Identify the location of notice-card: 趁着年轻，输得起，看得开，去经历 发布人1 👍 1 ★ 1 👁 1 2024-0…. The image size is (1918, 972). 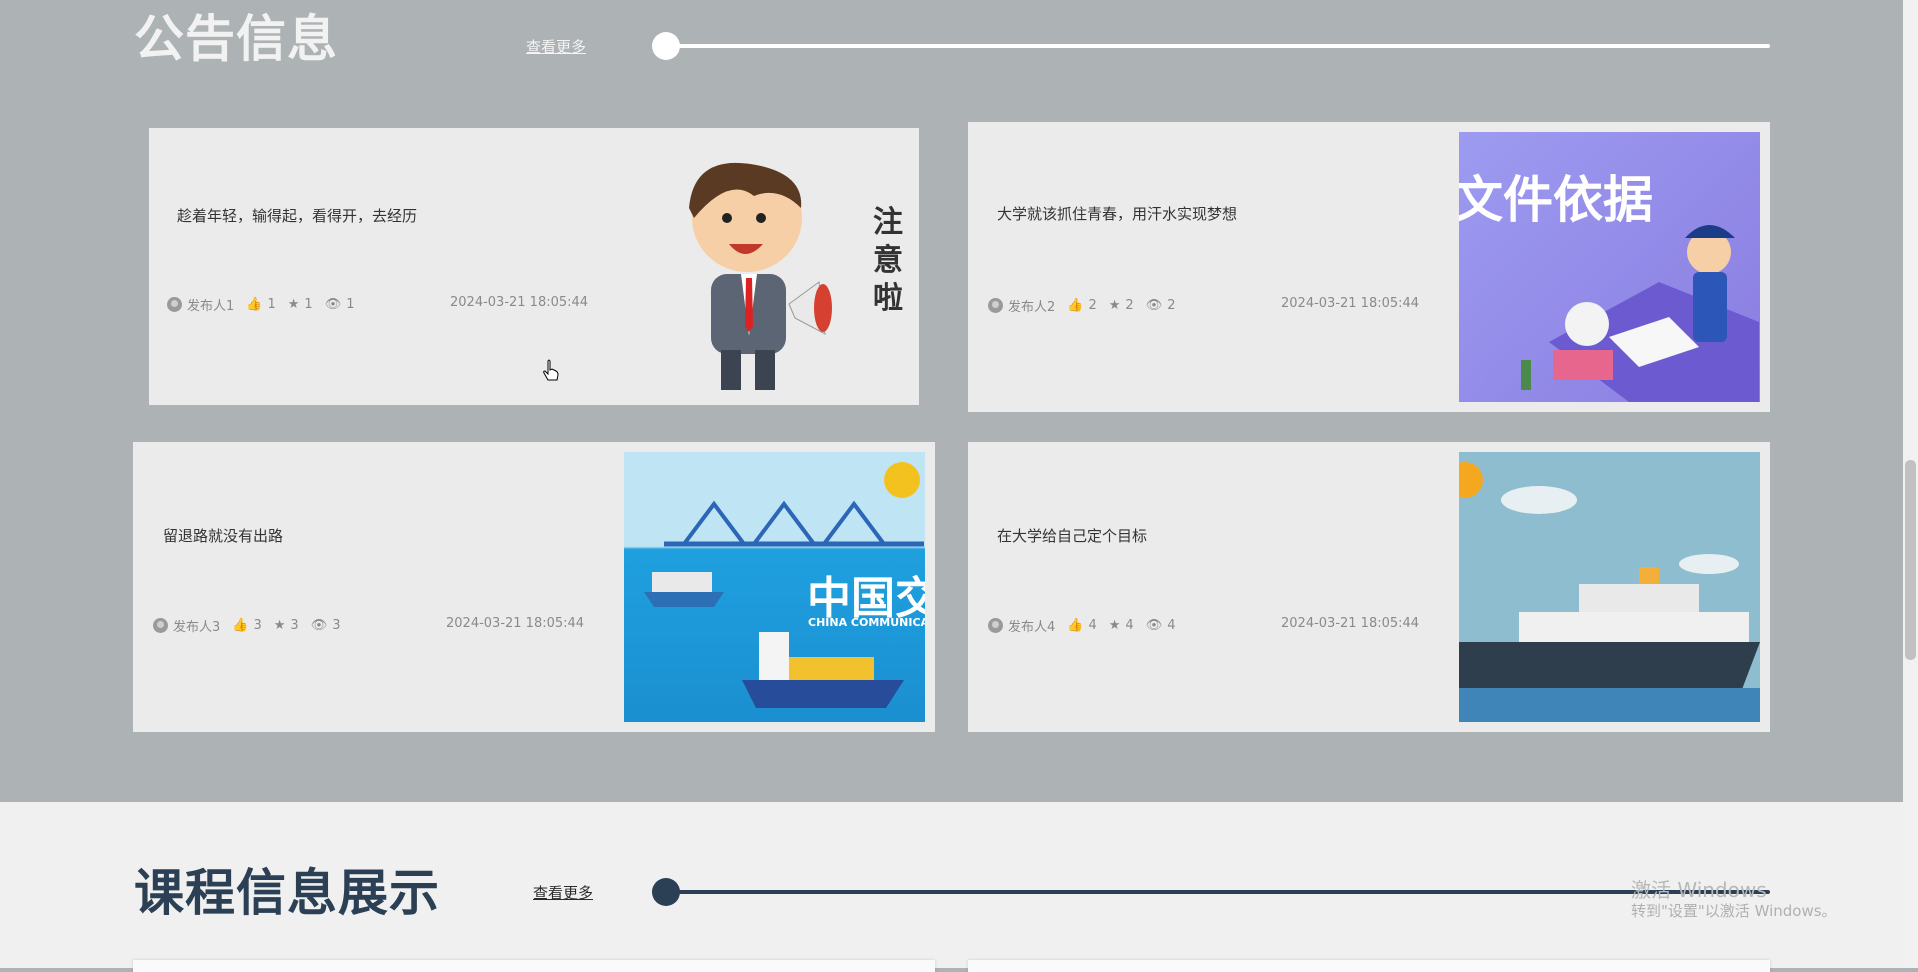
(534, 266).